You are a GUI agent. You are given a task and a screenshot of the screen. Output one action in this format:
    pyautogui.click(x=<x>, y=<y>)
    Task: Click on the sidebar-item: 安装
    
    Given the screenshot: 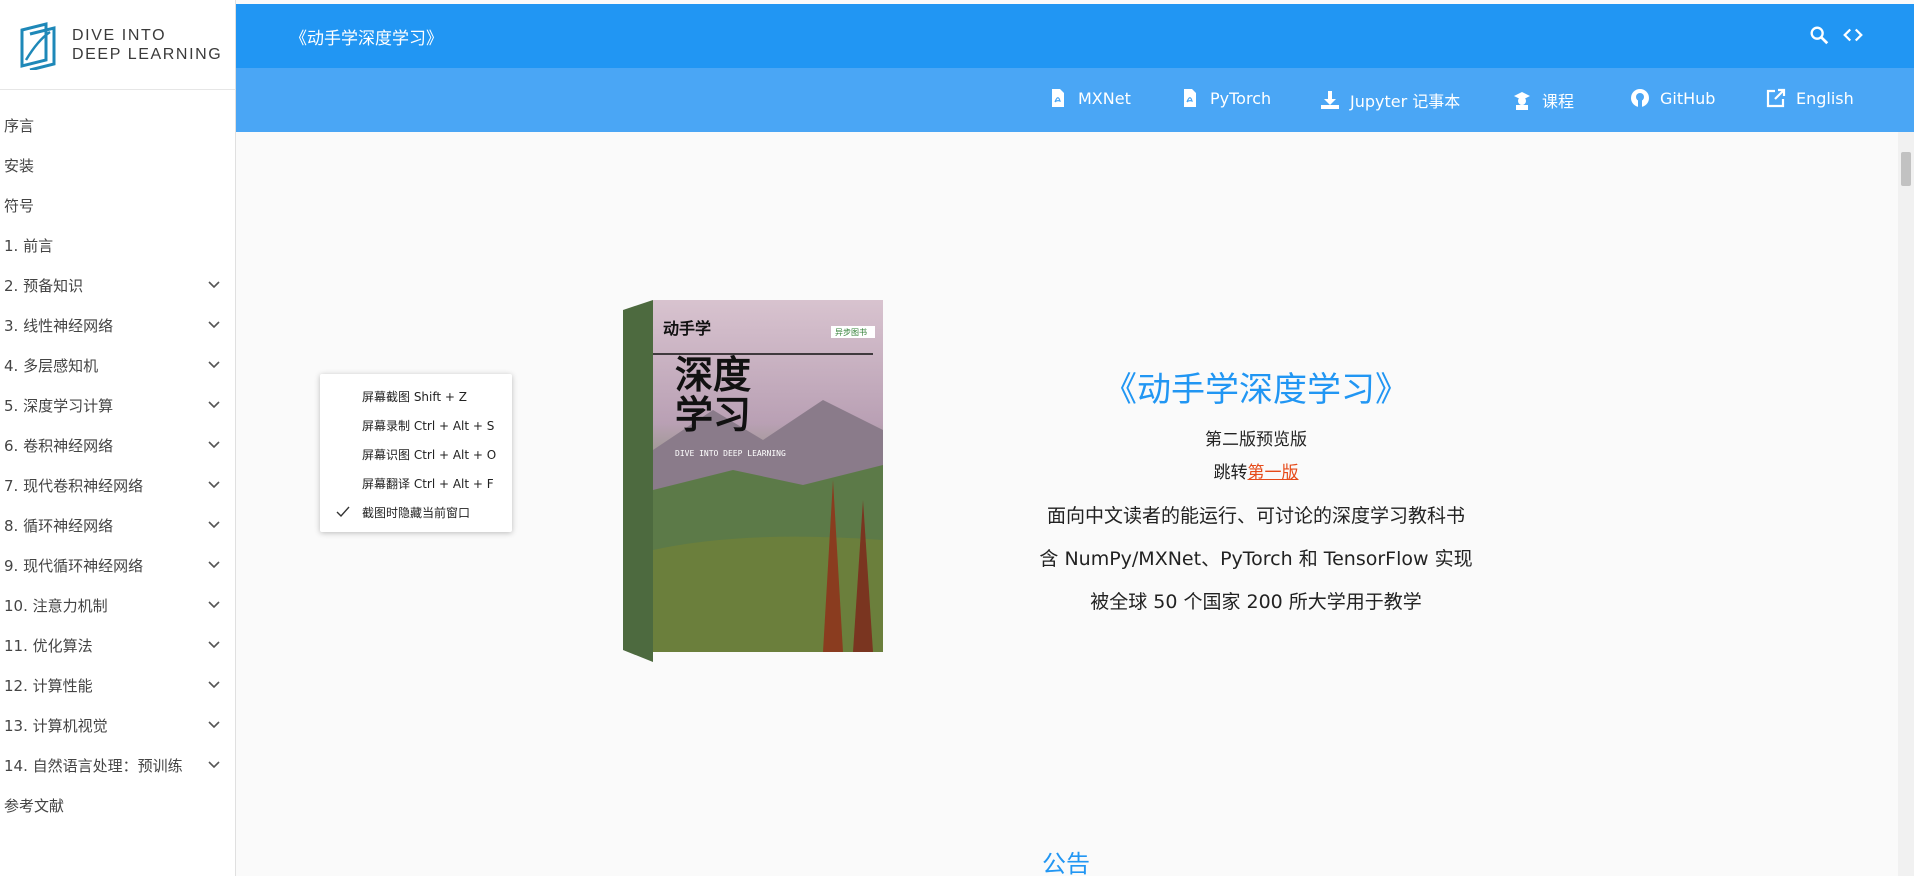 What is the action you would take?
    pyautogui.click(x=117, y=165)
    